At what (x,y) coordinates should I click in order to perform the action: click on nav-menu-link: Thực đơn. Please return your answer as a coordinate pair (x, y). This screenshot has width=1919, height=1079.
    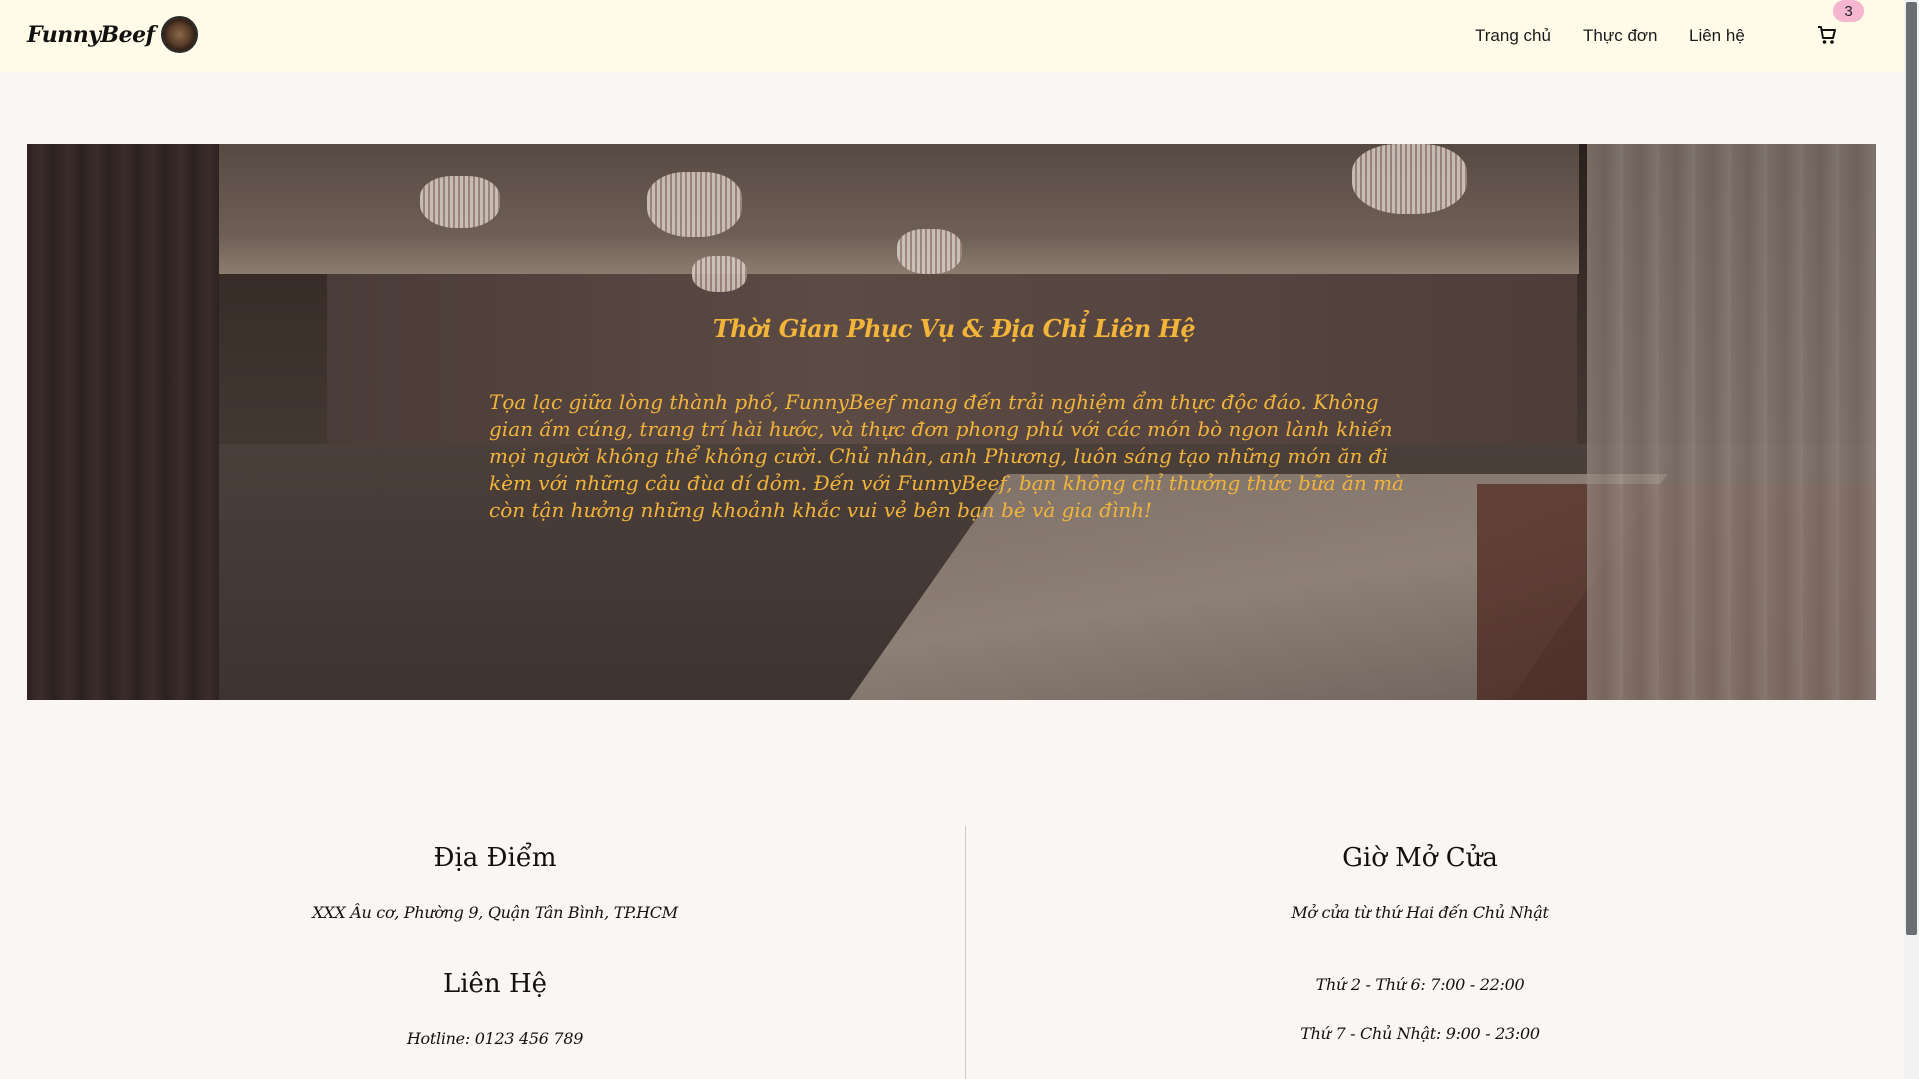
    Looking at the image, I should click on (1620, 36).